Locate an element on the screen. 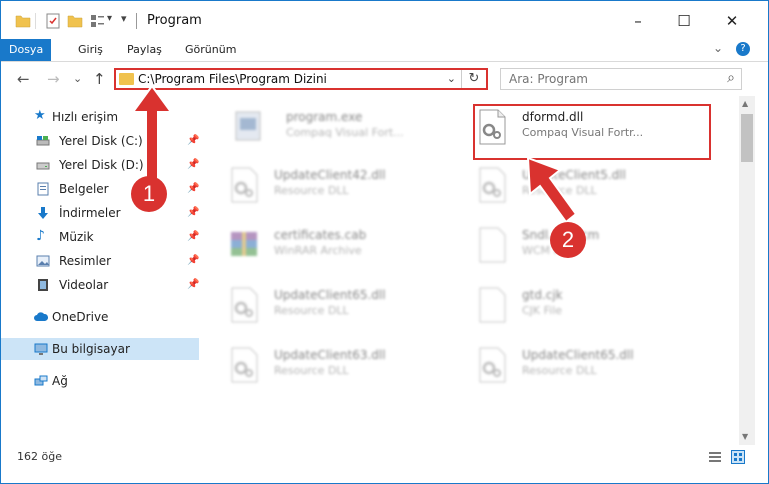  address-dropdown-icon: ⌄ is located at coordinates (451, 78).